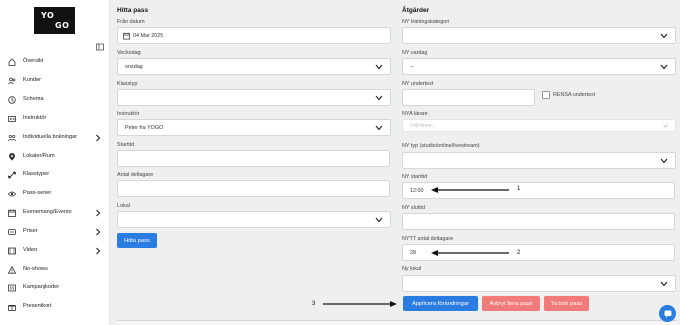 The image size is (680, 325). I want to click on new-end-time-label: NY sluttid, so click(413, 208).